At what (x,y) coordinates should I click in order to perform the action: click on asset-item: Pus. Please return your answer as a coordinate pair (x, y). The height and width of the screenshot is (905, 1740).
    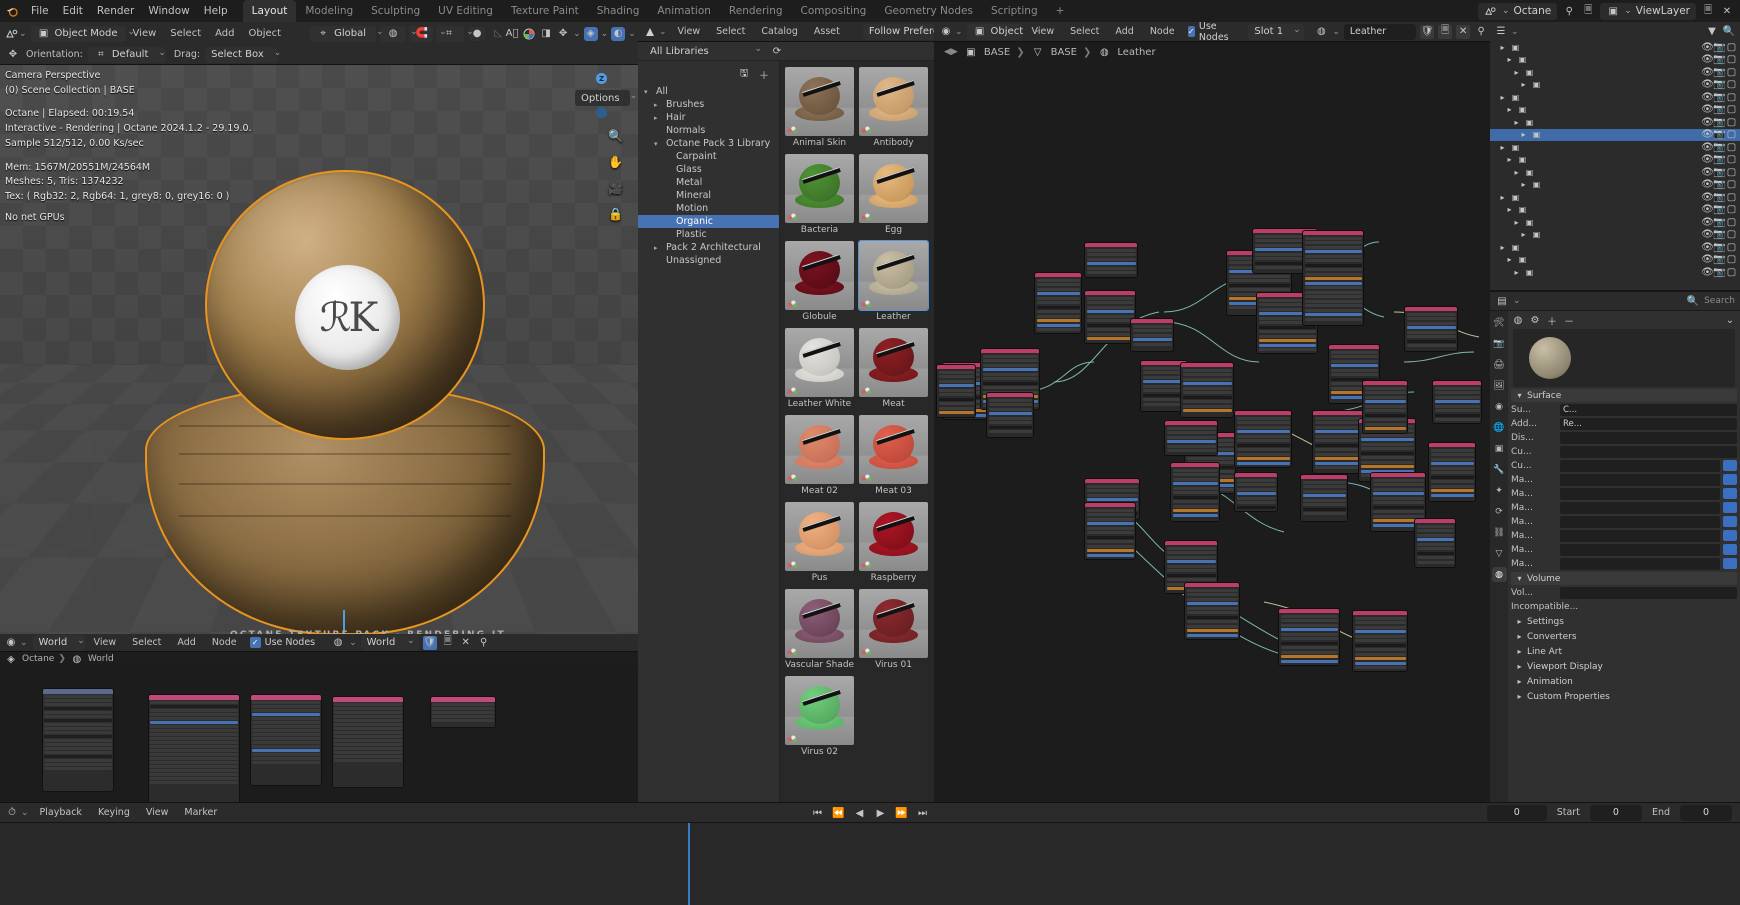
    Looking at the image, I should click on (819, 543).